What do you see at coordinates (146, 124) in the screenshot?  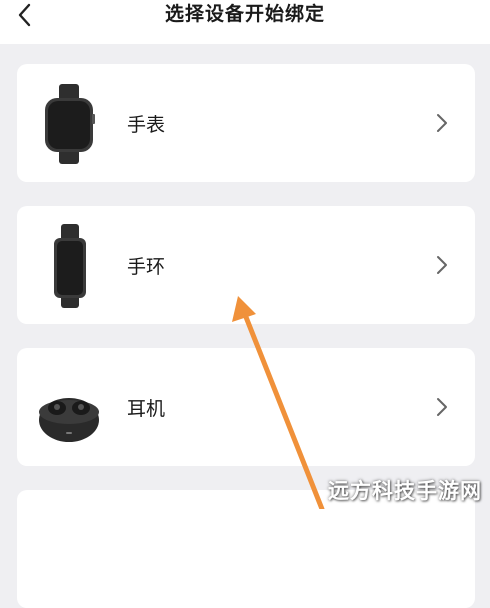 I see `device-label-watch: 手表` at bounding box center [146, 124].